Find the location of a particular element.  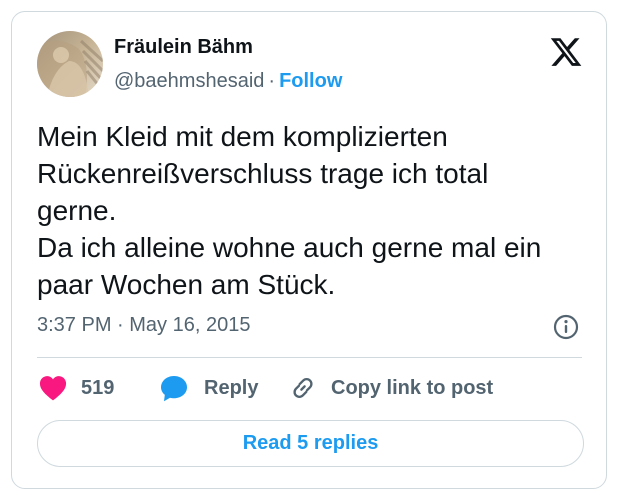

info-icon is located at coordinates (566, 327).